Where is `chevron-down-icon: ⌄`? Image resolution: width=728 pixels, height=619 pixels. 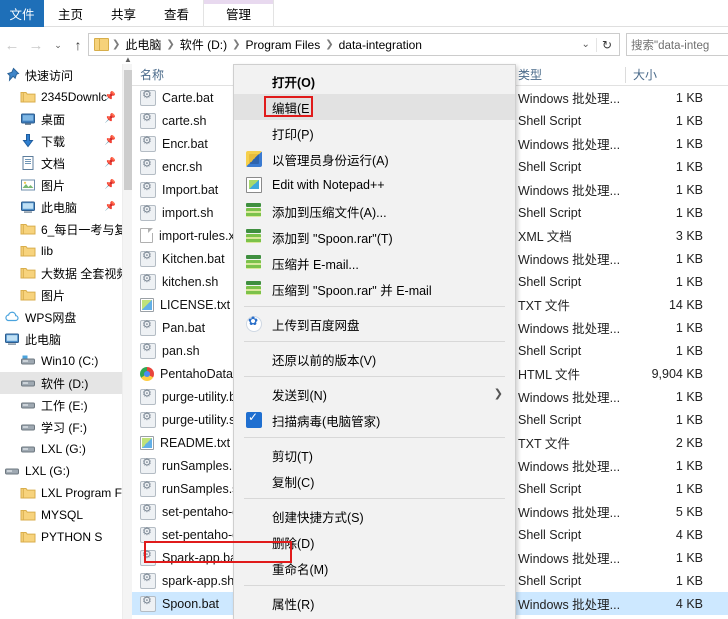 chevron-down-icon: ⌄ is located at coordinates (586, 44).